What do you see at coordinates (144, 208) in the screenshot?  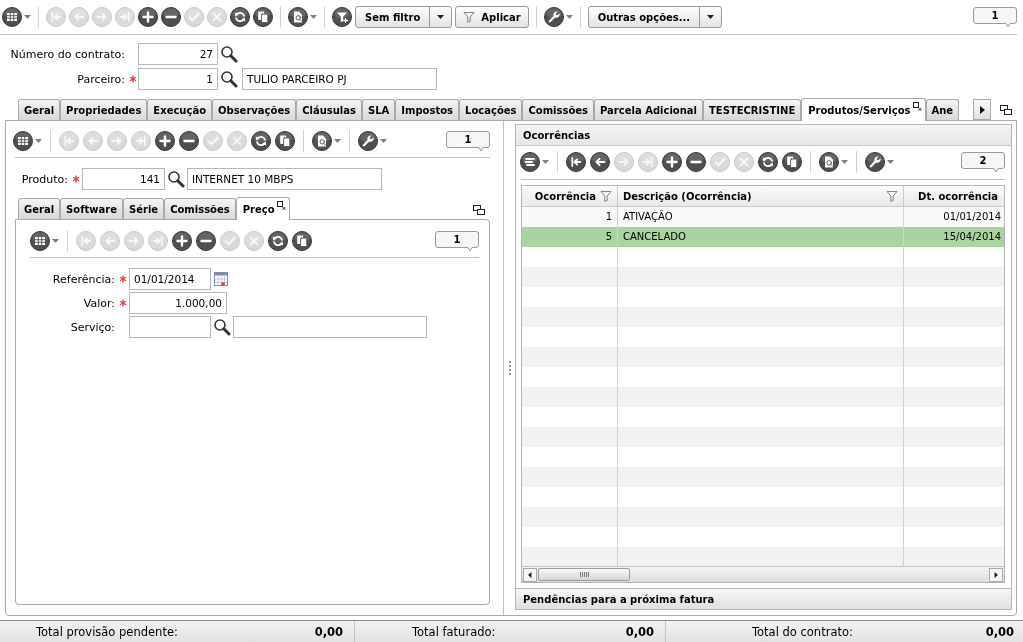 I see `tab: Série` at bounding box center [144, 208].